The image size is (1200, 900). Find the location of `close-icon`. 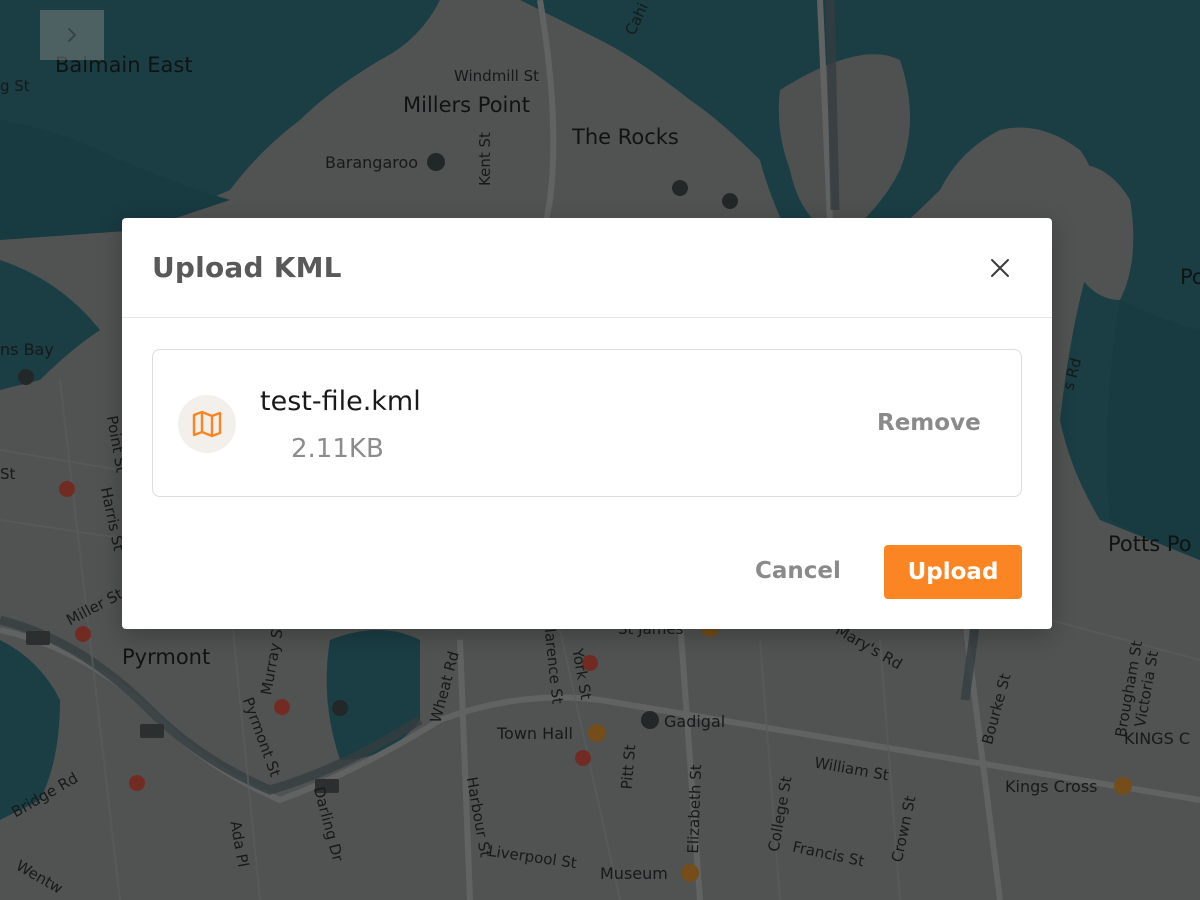

close-icon is located at coordinates (1000, 268).